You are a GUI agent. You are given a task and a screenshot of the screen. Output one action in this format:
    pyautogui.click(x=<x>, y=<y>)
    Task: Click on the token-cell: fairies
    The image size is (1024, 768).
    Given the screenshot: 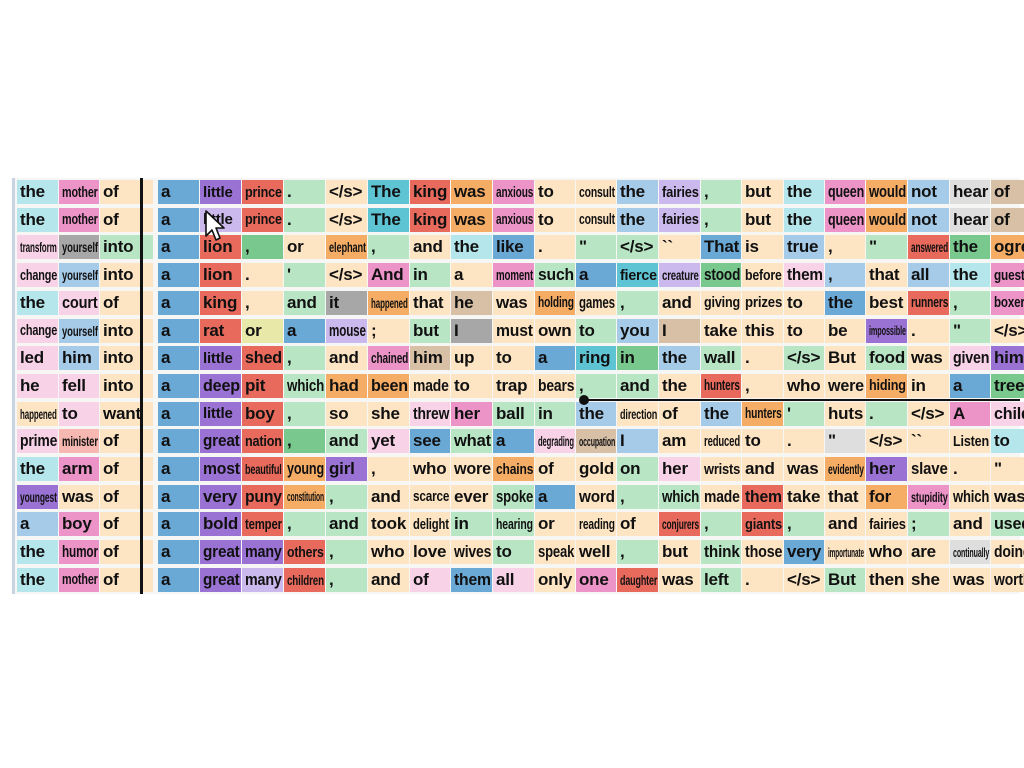 What is the action you would take?
    pyautogui.click(x=679, y=192)
    